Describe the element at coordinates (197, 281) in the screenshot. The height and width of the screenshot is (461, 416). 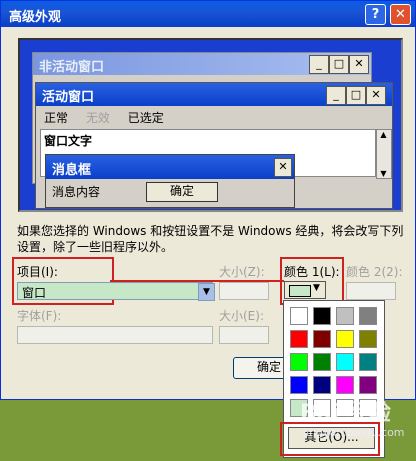
I see `annotation-arrow` at that location.